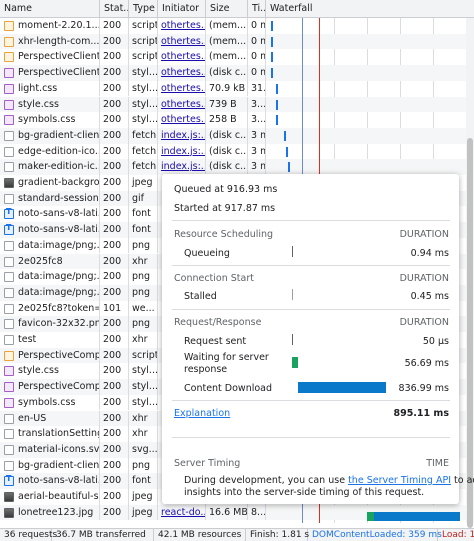 The height and width of the screenshot is (541, 474). What do you see at coordinates (9, 229) in the screenshot?
I see `font-file-icon` at bounding box center [9, 229].